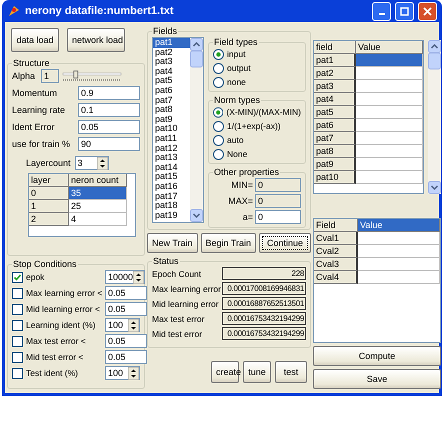 The image size is (444, 424). I want to click on action-button: test, so click(291, 372).